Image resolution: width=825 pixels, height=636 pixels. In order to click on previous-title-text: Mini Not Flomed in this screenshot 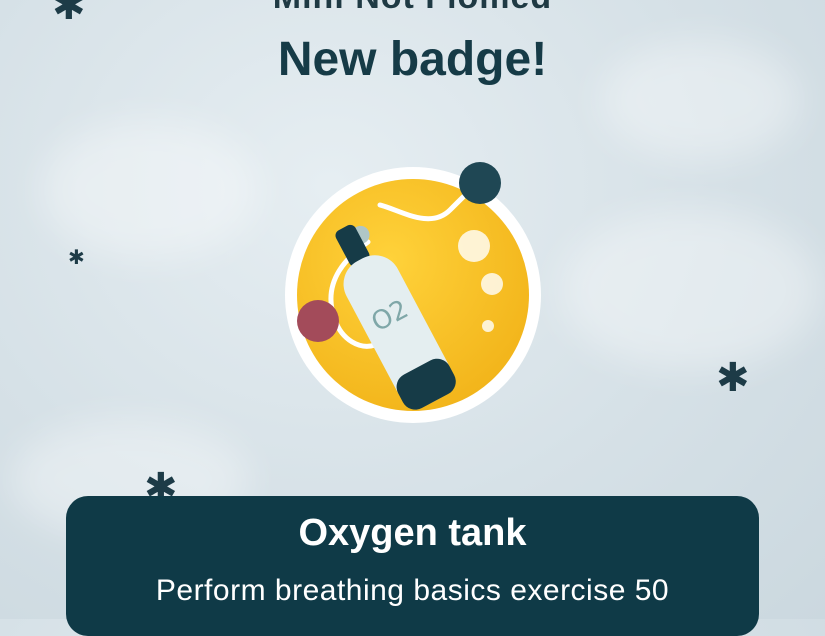, I will do `click(412, 8)`.